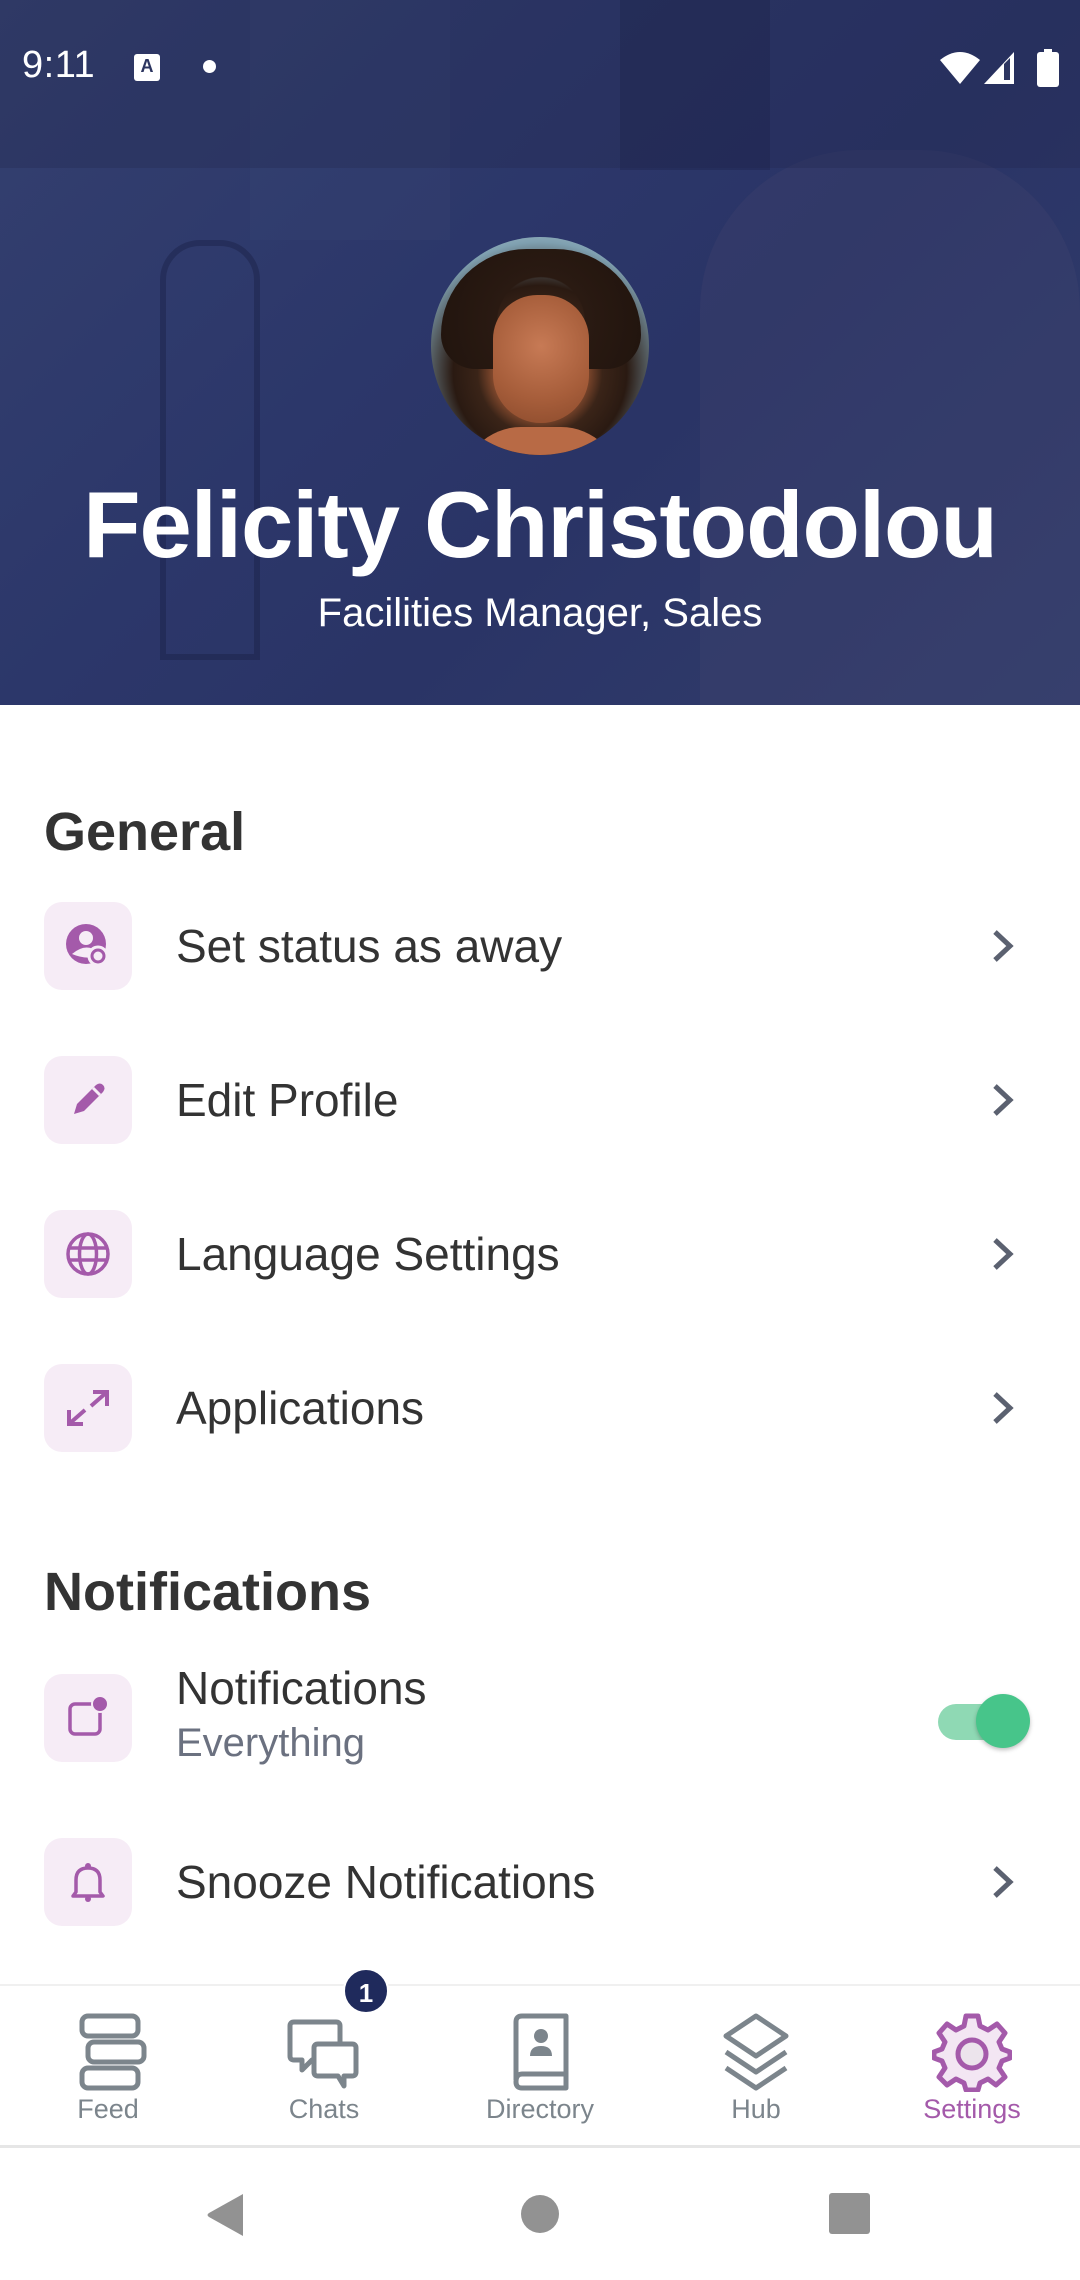 The width and height of the screenshot is (1080, 2280). Describe the element at coordinates (366, 1991) in the screenshot. I see `chats-unread-badge: 1` at that location.